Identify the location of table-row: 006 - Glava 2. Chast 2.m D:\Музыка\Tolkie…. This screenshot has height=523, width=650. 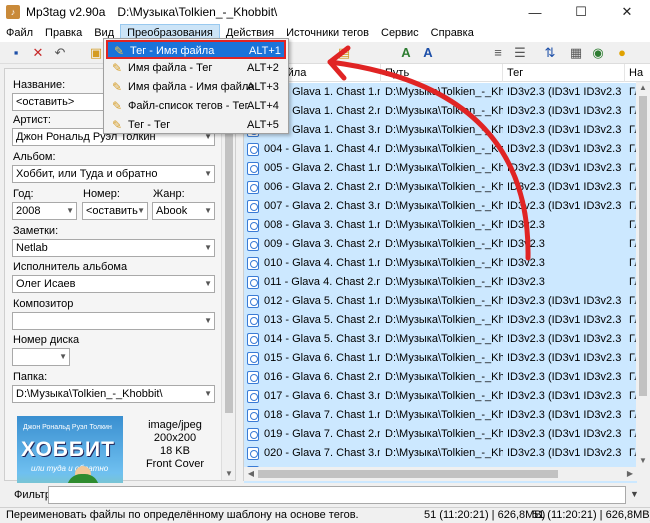
(440, 187).